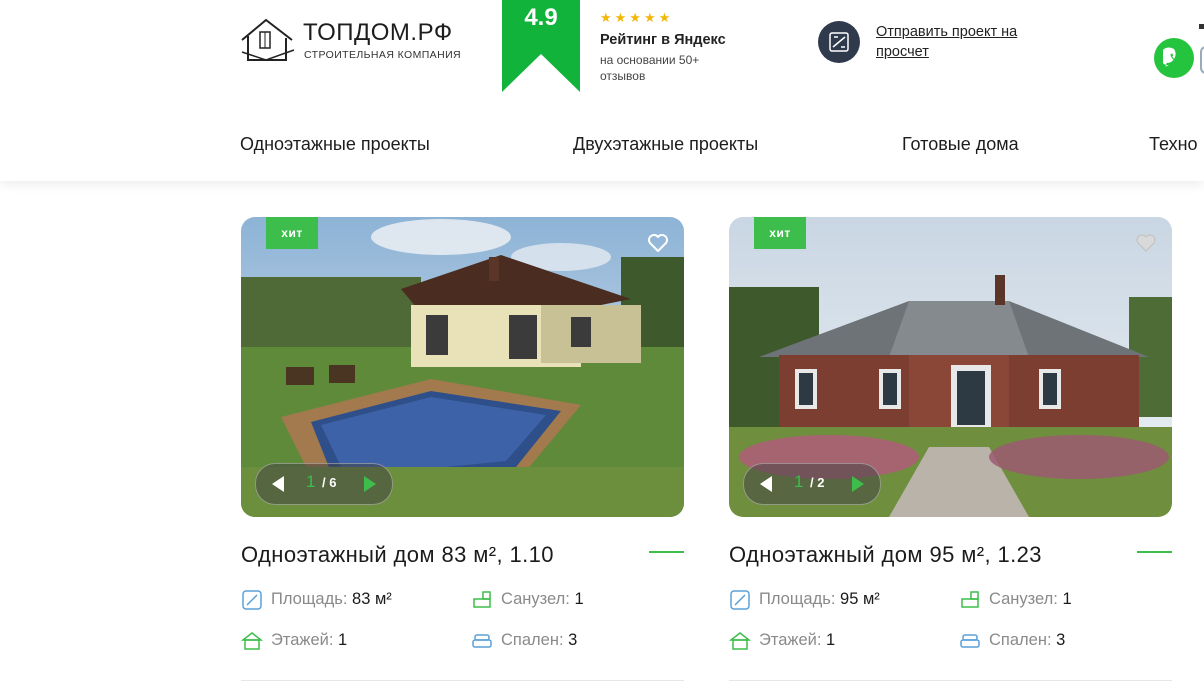  What do you see at coordinates (637, 17) in the screenshot?
I see `rating-stars-icon: ★★★★★` at bounding box center [637, 17].